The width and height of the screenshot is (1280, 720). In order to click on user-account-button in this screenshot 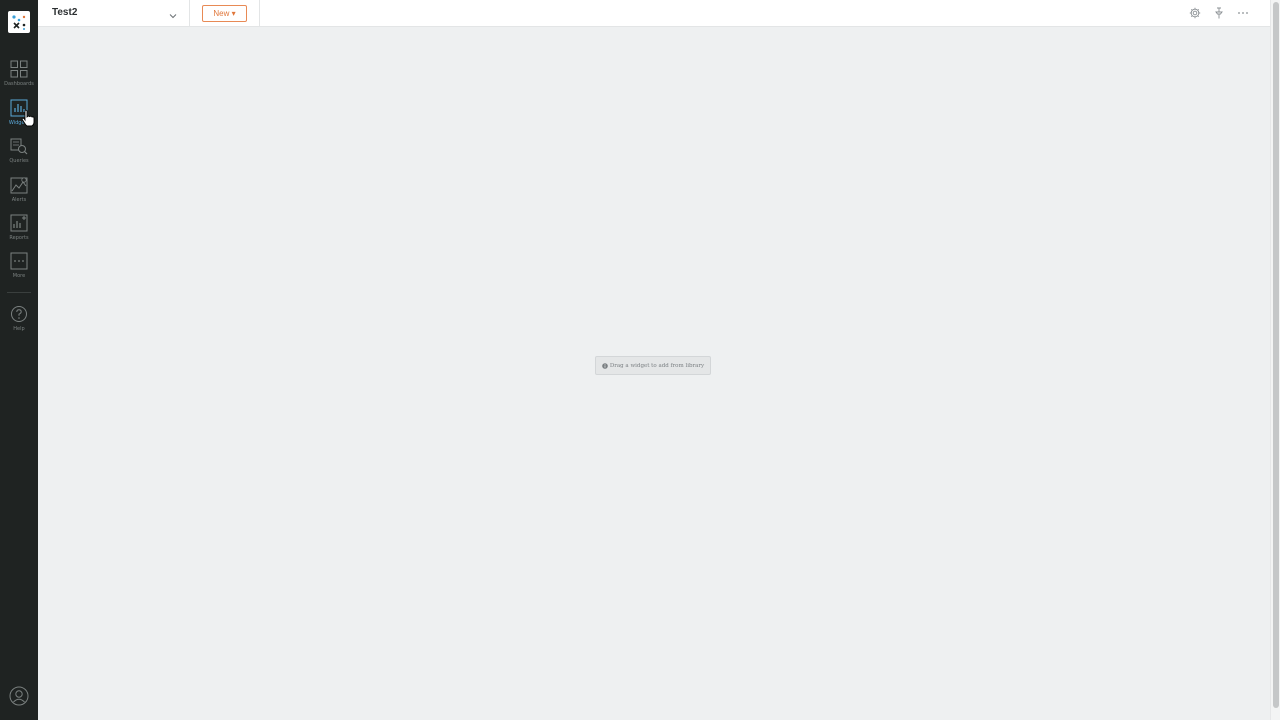, I will do `click(19, 696)`.